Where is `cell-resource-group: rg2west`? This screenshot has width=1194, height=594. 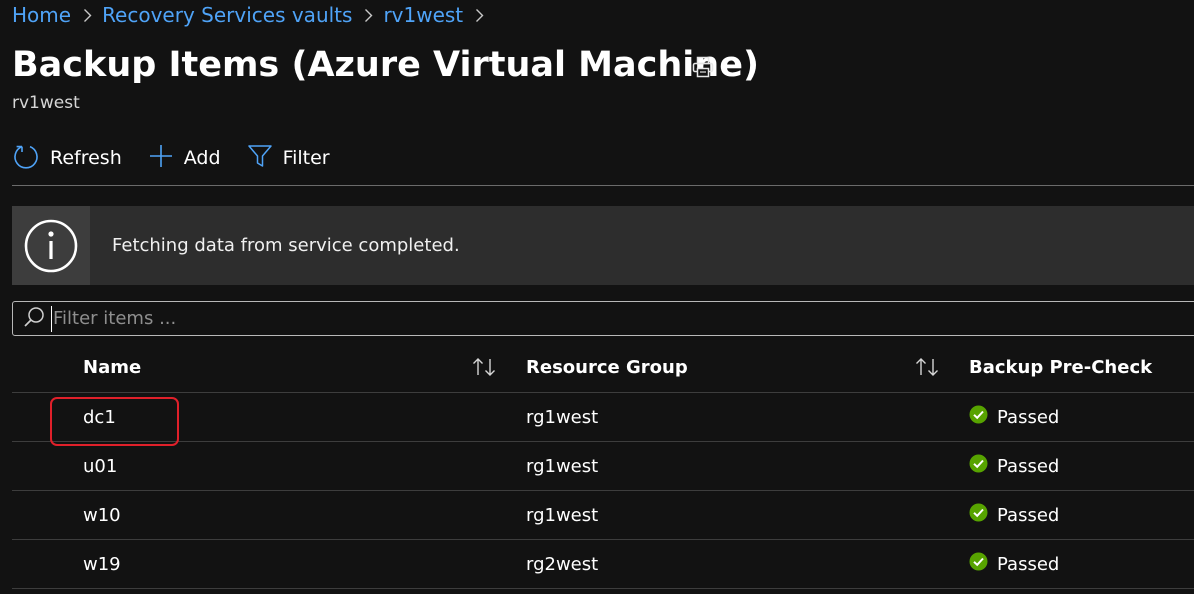
cell-resource-group: rg2west is located at coordinates (562, 564).